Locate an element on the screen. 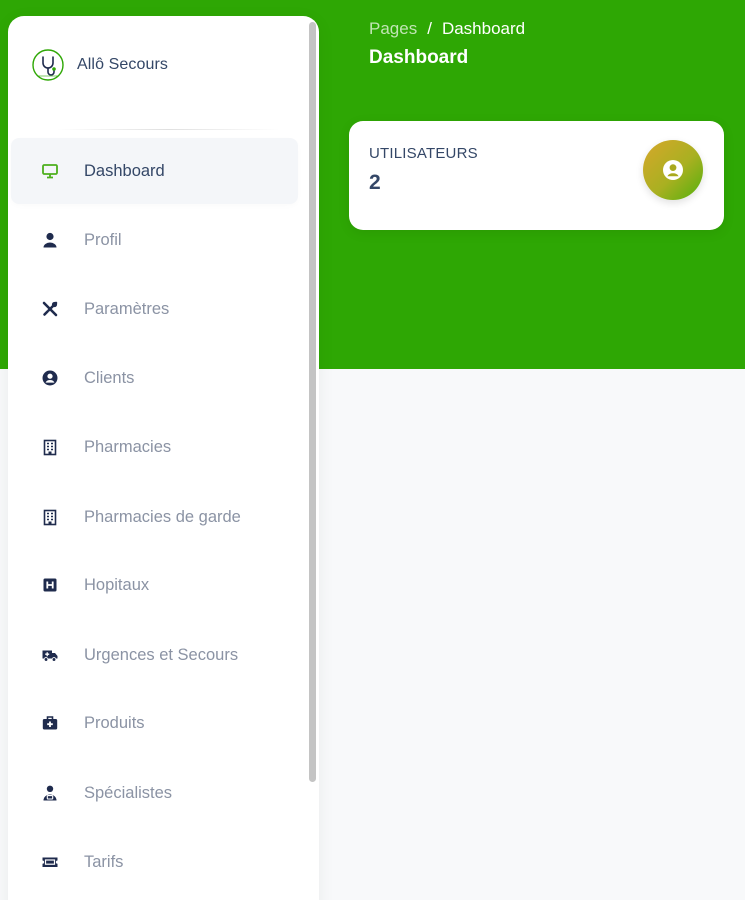  sidebar-item-urgences-et-secours: Urgences et Secours is located at coordinates (154, 655).